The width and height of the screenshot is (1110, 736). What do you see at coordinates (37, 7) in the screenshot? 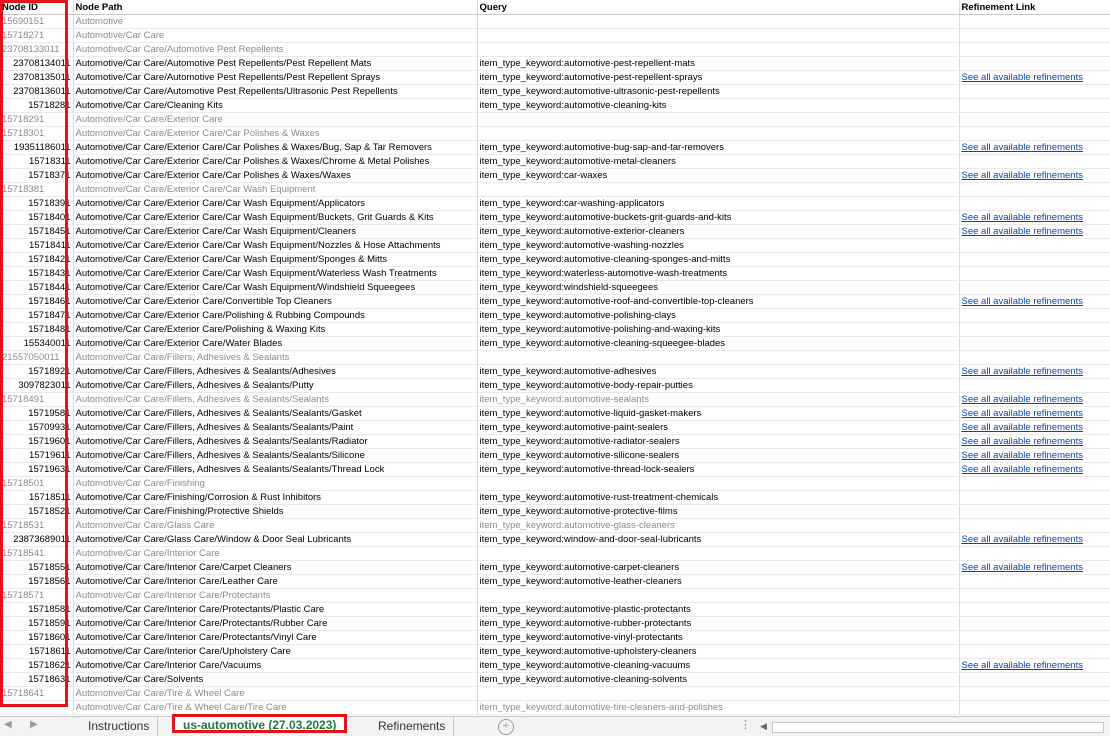
I see `header-node-id: Node ID` at bounding box center [37, 7].